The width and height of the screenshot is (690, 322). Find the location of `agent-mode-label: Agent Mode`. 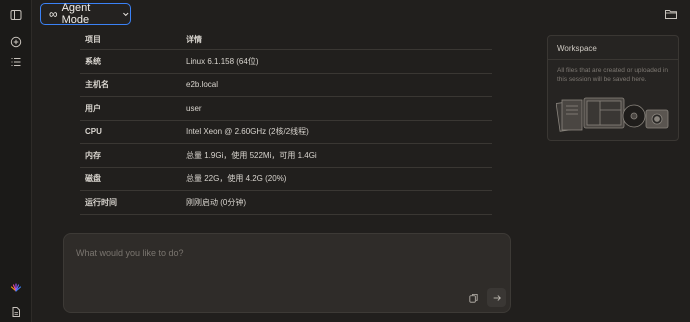

agent-mode-label: Agent Mode is located at coordinates (76, 14).